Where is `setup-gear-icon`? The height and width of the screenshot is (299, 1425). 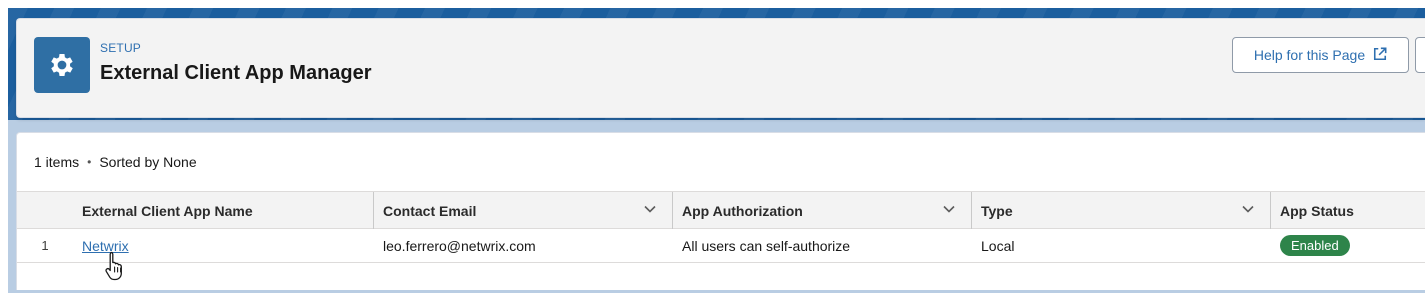
setup-gear-icon is located at coordinates (62, 65).